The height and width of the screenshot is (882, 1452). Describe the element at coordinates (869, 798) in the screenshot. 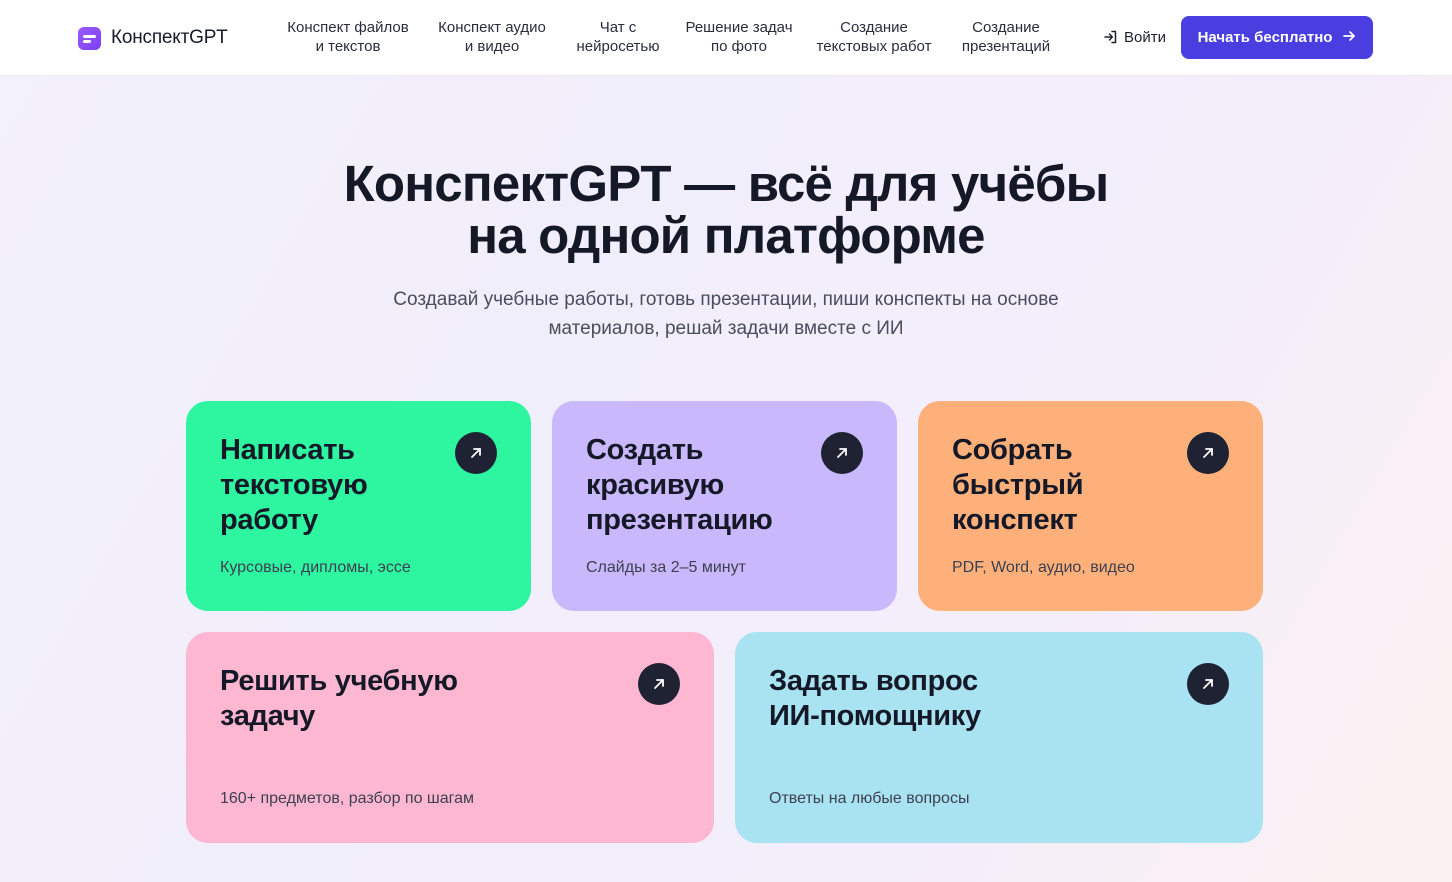

I see `card-subtitle: Ответы на любые вопросы` at that location.